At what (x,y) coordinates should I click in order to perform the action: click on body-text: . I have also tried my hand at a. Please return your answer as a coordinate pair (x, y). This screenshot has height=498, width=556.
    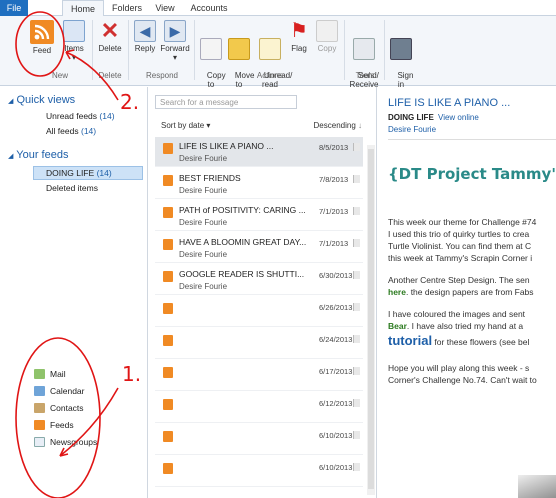
    Looking at the image, I should click on (465, 326).